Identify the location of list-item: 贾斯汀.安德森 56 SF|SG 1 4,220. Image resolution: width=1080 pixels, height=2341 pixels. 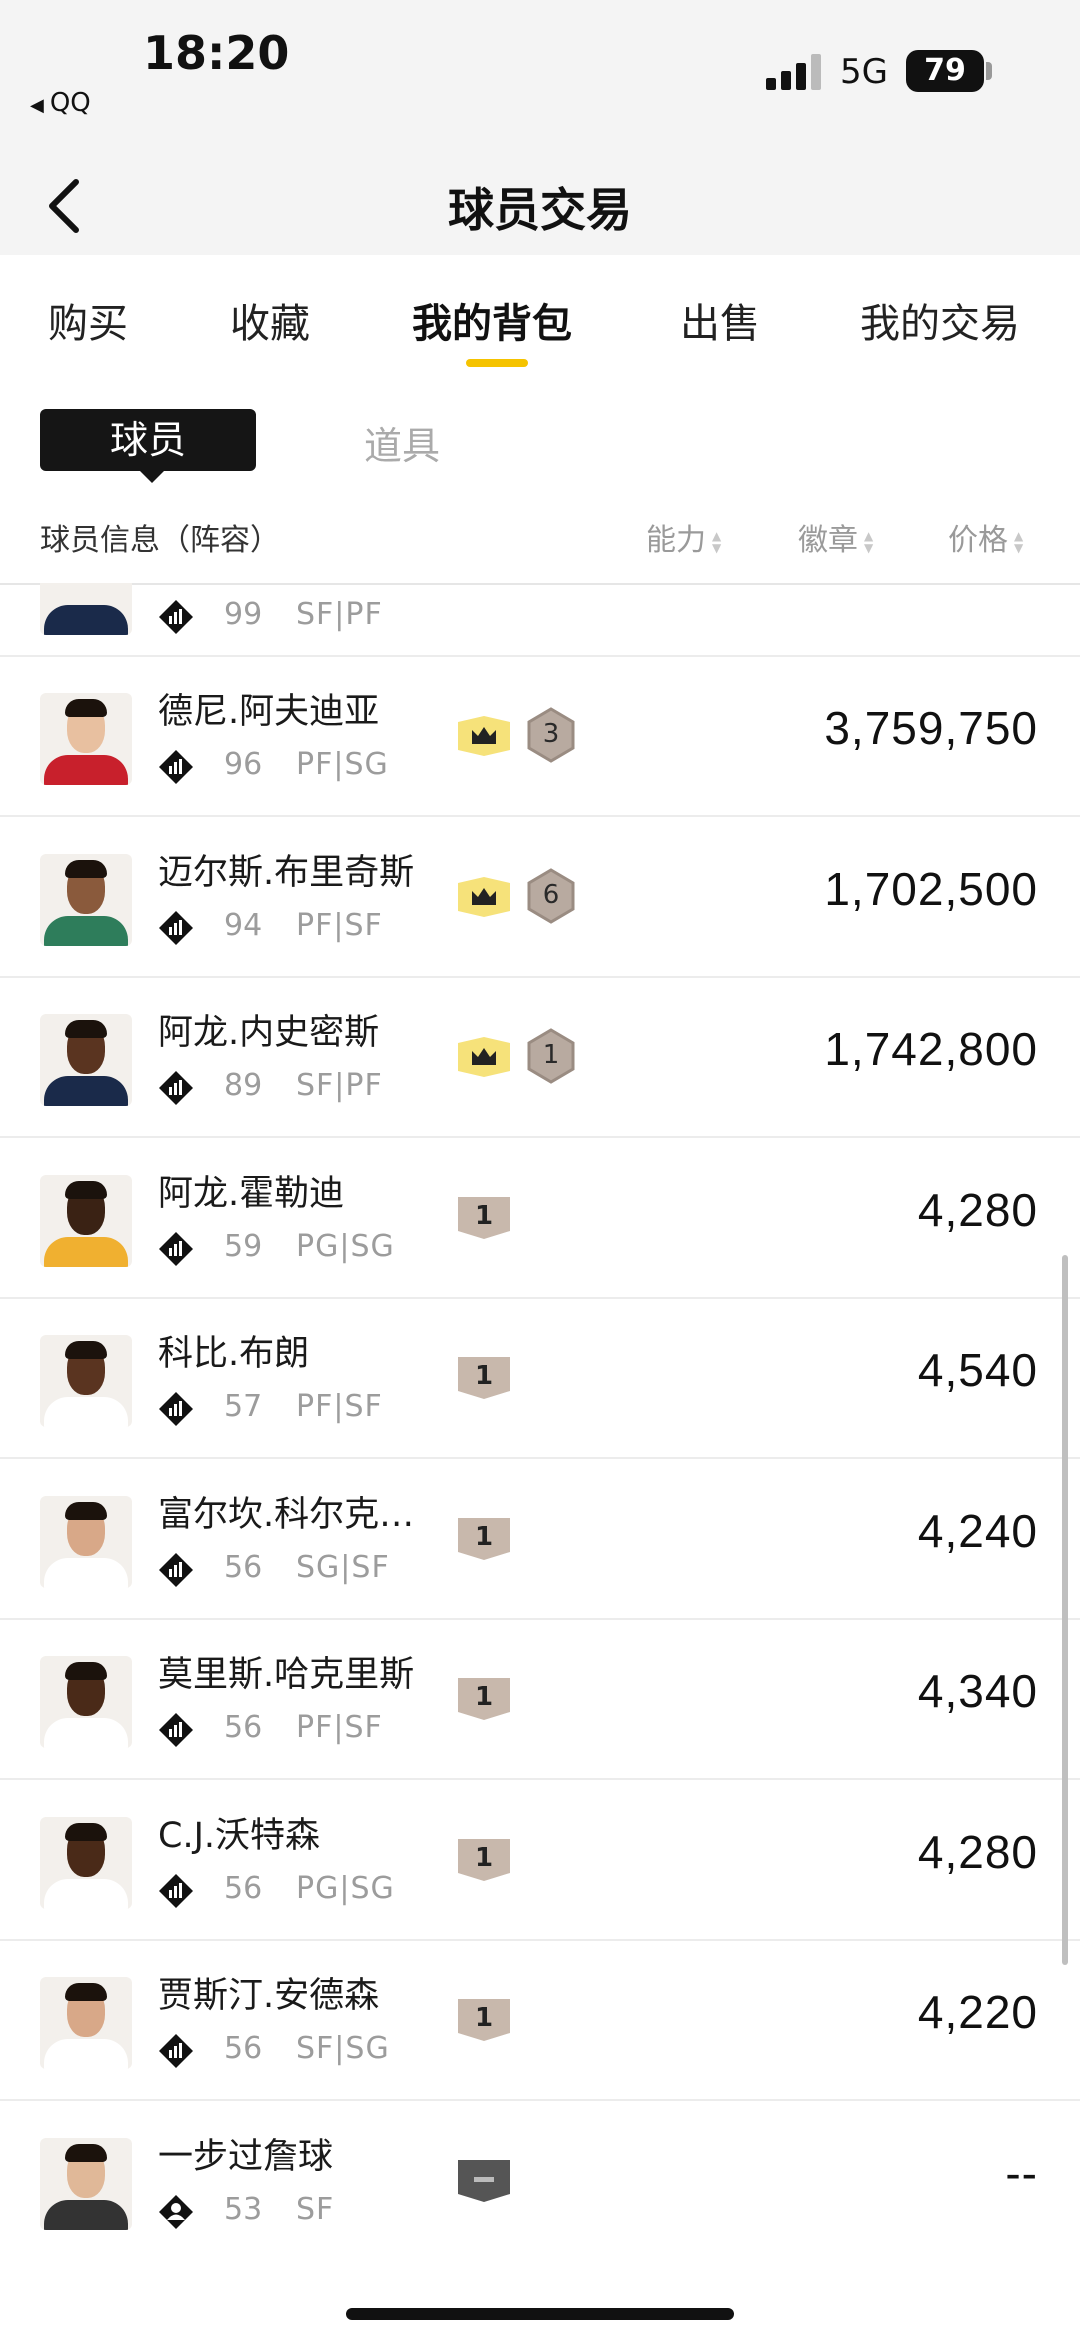
(540, 2020).